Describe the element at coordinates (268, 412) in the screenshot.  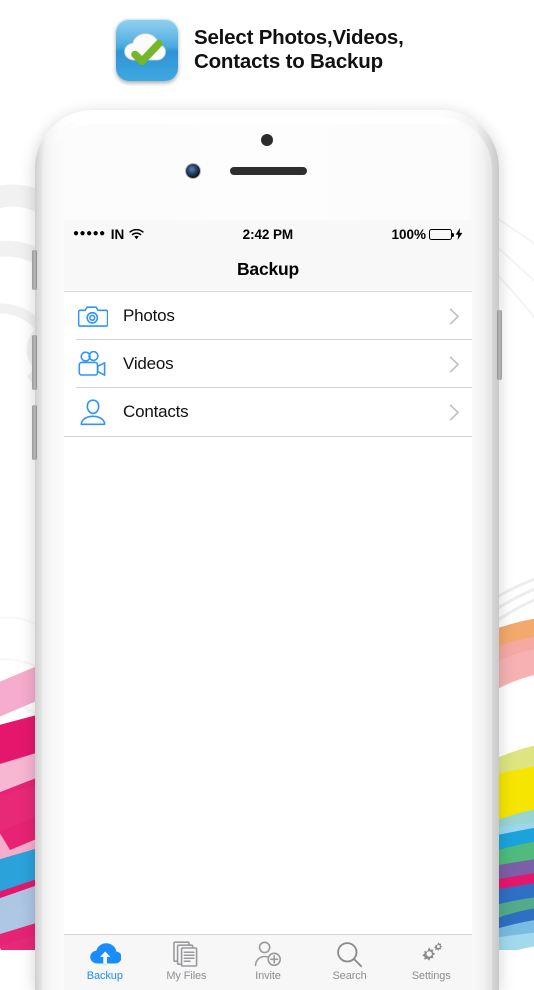
I see `list-item-contacts: Contacts` at that location.